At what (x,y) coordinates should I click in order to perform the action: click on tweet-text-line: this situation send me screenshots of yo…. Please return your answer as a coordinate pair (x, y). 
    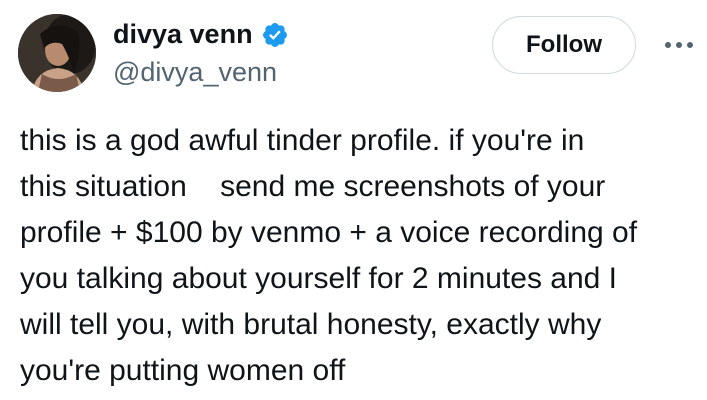
    Looking at the image, I should click on (313, 186).